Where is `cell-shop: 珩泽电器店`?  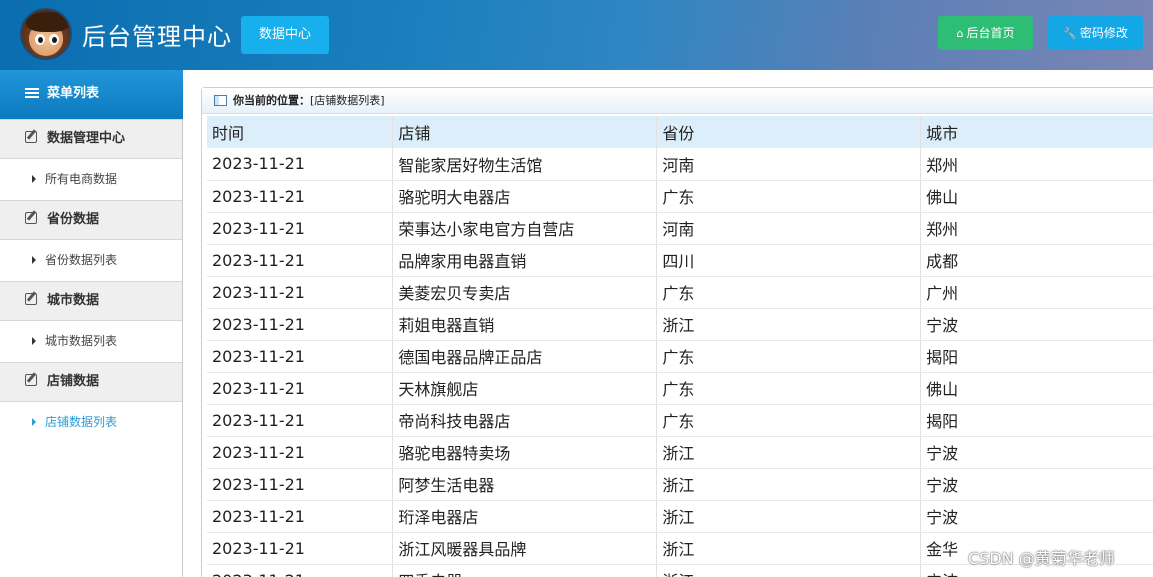 cell-shop: 珩泽电器店 is located at coordinates (525, 516).